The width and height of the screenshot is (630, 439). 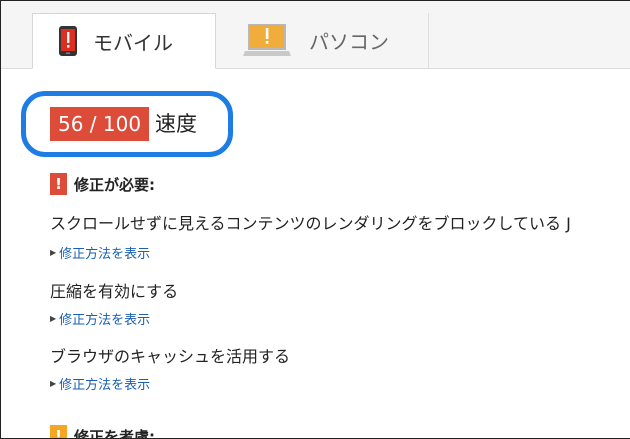 I want to click on tab-desktop: パソコン, so click(x=323, y=40).